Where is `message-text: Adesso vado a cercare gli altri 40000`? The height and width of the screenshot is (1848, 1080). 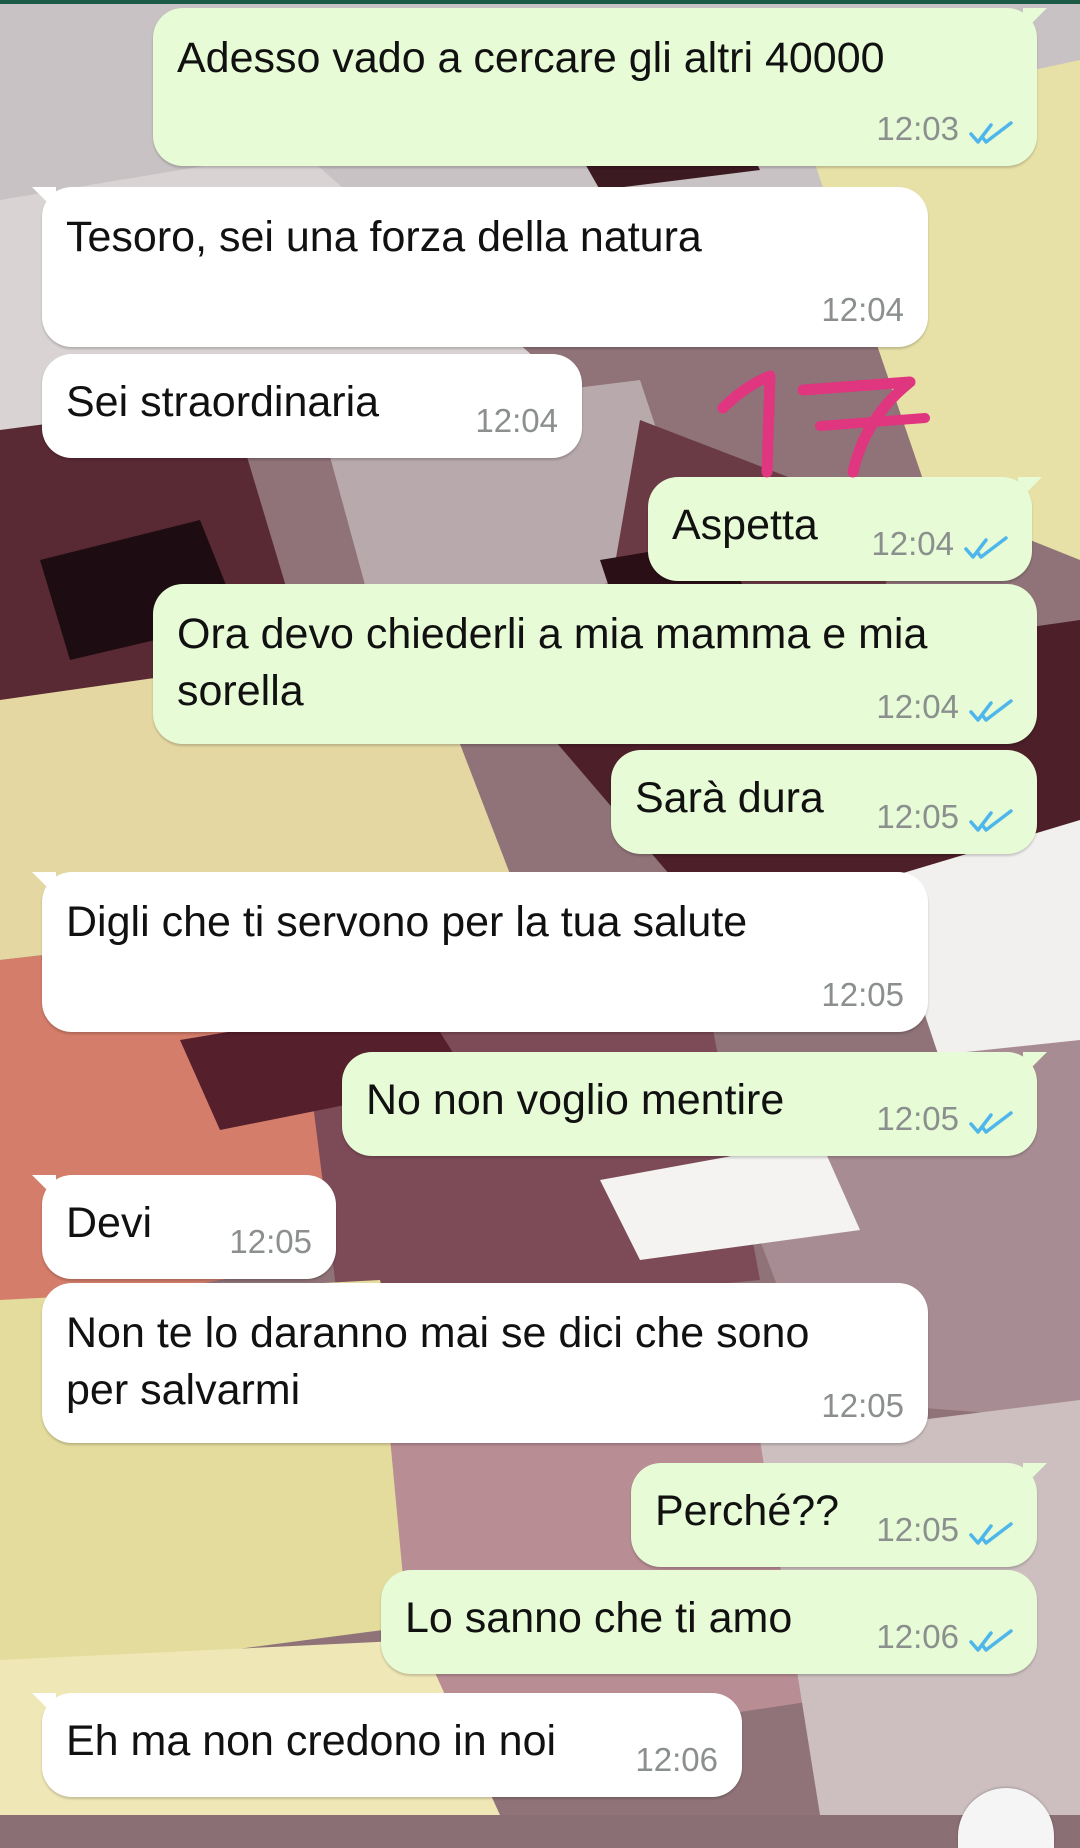 message-text: Adesso vado a cercare gli altri 40000 is located at coordinates (531, 58).